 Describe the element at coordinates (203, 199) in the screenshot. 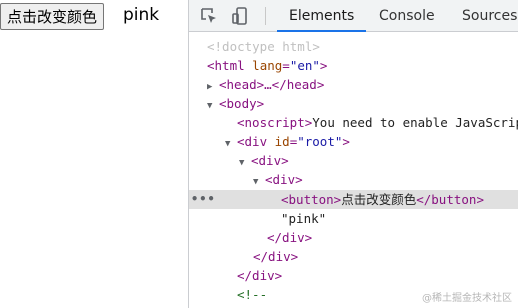

I see `more-options-icon: •••` at that location.